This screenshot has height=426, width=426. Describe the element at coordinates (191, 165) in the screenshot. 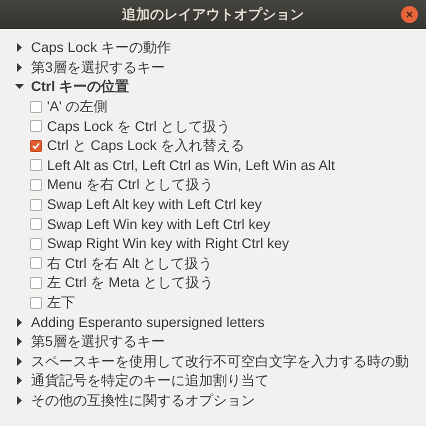

I see `option-label: Left Alt as Ctrl, Left Ctrl as Win, Left Win as Alt` at that location.